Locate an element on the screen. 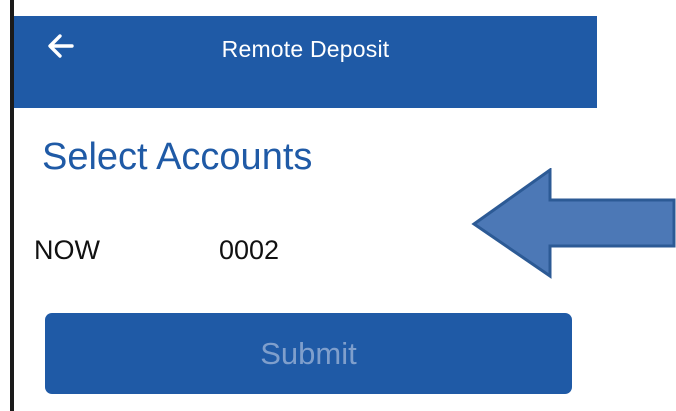 This screenshot has width=676, height=411. account-number: 0002 is located at coordinates (249, 250).